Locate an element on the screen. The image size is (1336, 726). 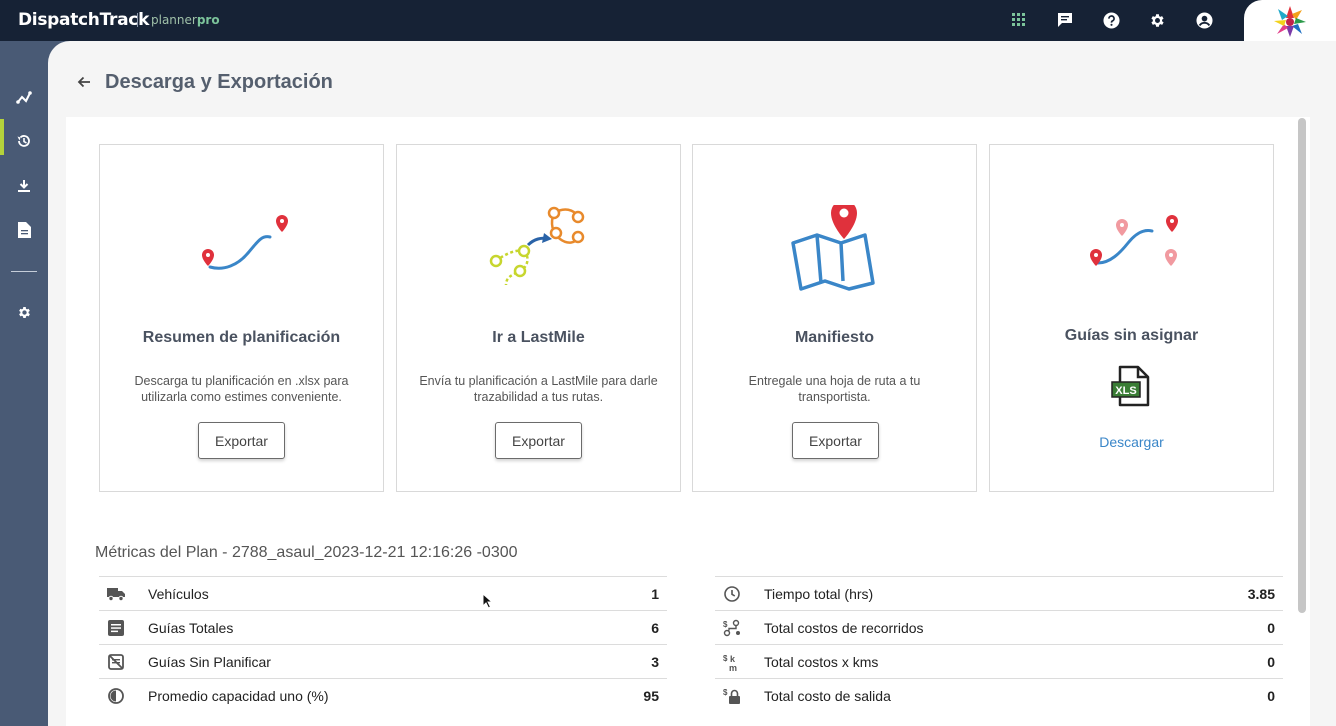
company-avatar-tab is located at coordinates (1290, 20).